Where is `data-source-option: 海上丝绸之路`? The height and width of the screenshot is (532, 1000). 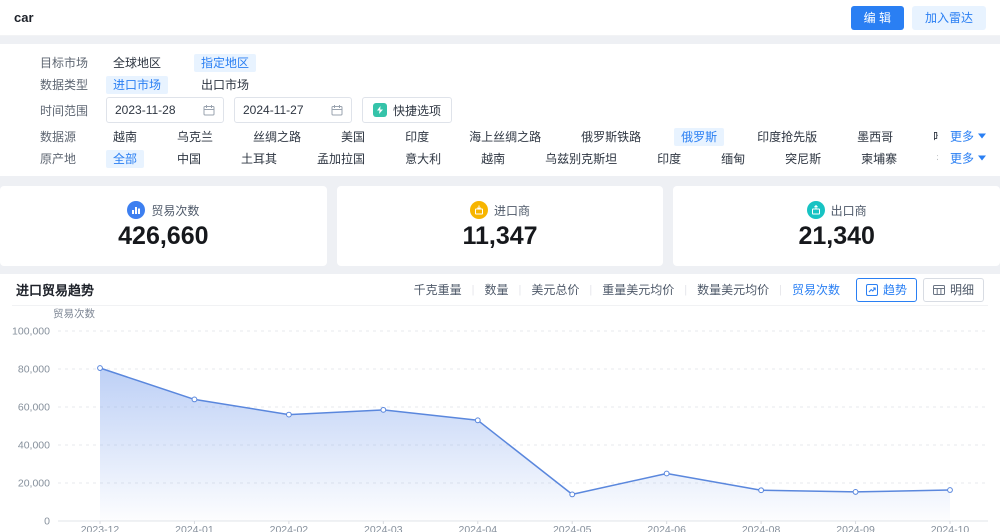 data-source-option: 海上丝绸之路 is located at coordinates (505, 137).